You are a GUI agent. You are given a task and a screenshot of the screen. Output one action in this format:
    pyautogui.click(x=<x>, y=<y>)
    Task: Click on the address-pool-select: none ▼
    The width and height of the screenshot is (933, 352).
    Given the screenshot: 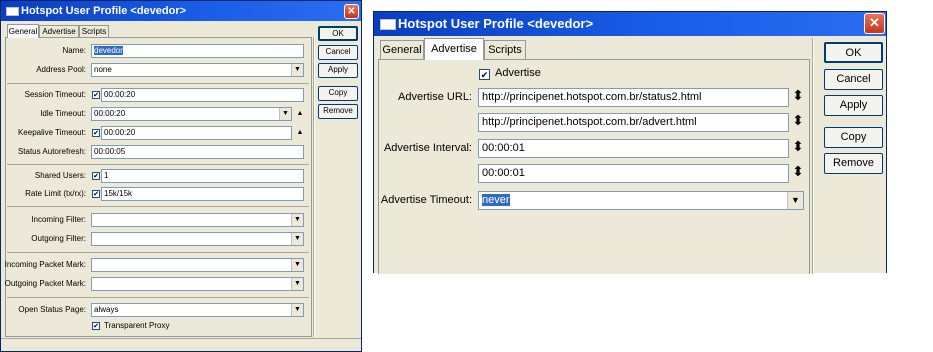 What is the action you would take?
    pyautogui.click(x=197, y=70)
    